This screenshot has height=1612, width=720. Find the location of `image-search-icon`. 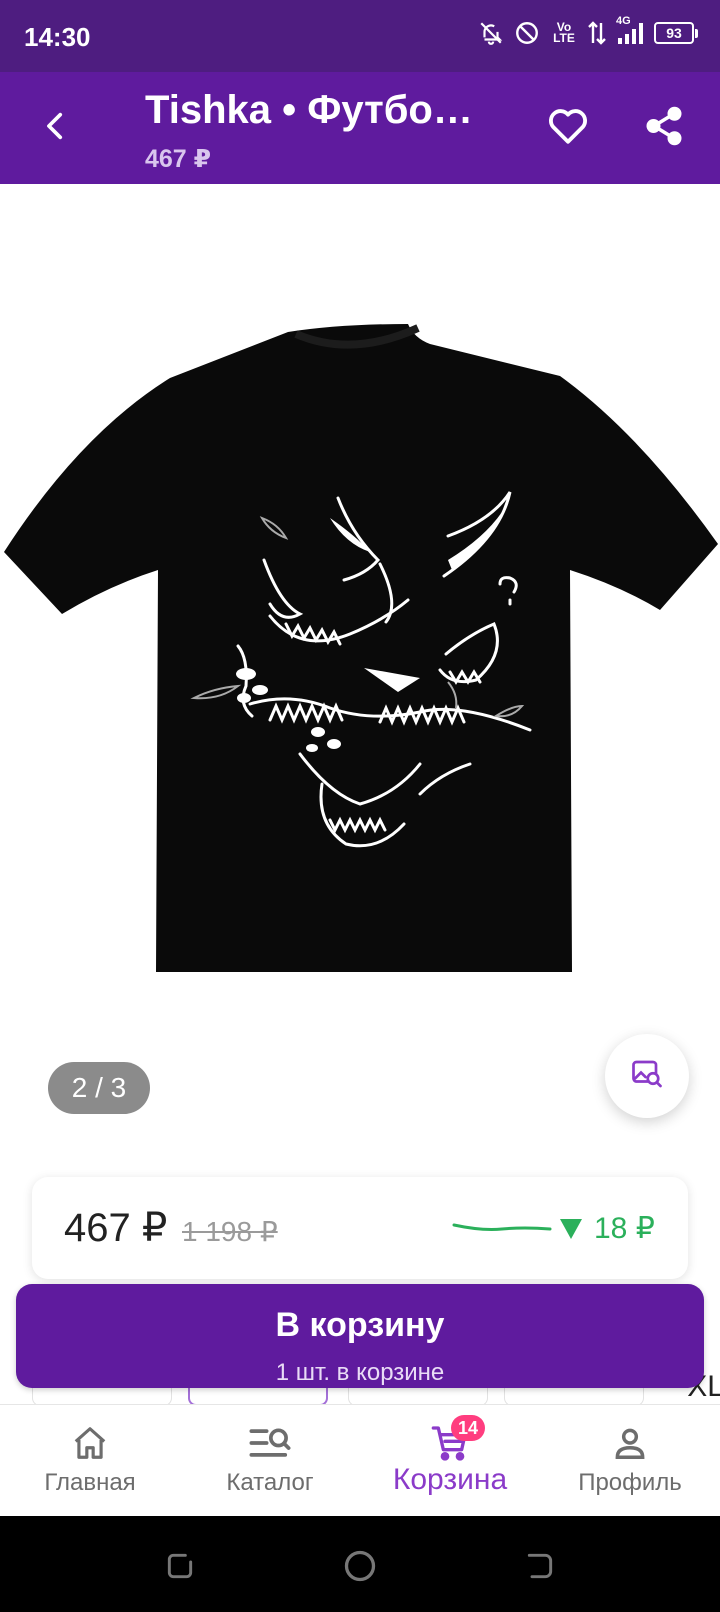

image-search-icon is located at coordinates (647, 1076).